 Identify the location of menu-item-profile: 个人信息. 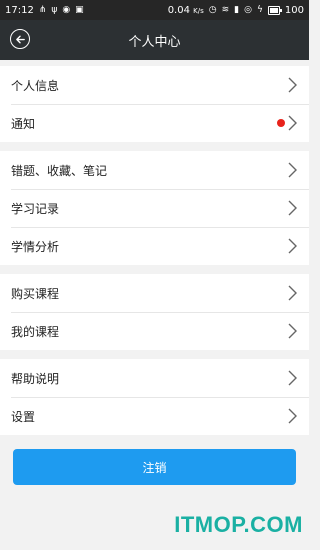
(154, 85).